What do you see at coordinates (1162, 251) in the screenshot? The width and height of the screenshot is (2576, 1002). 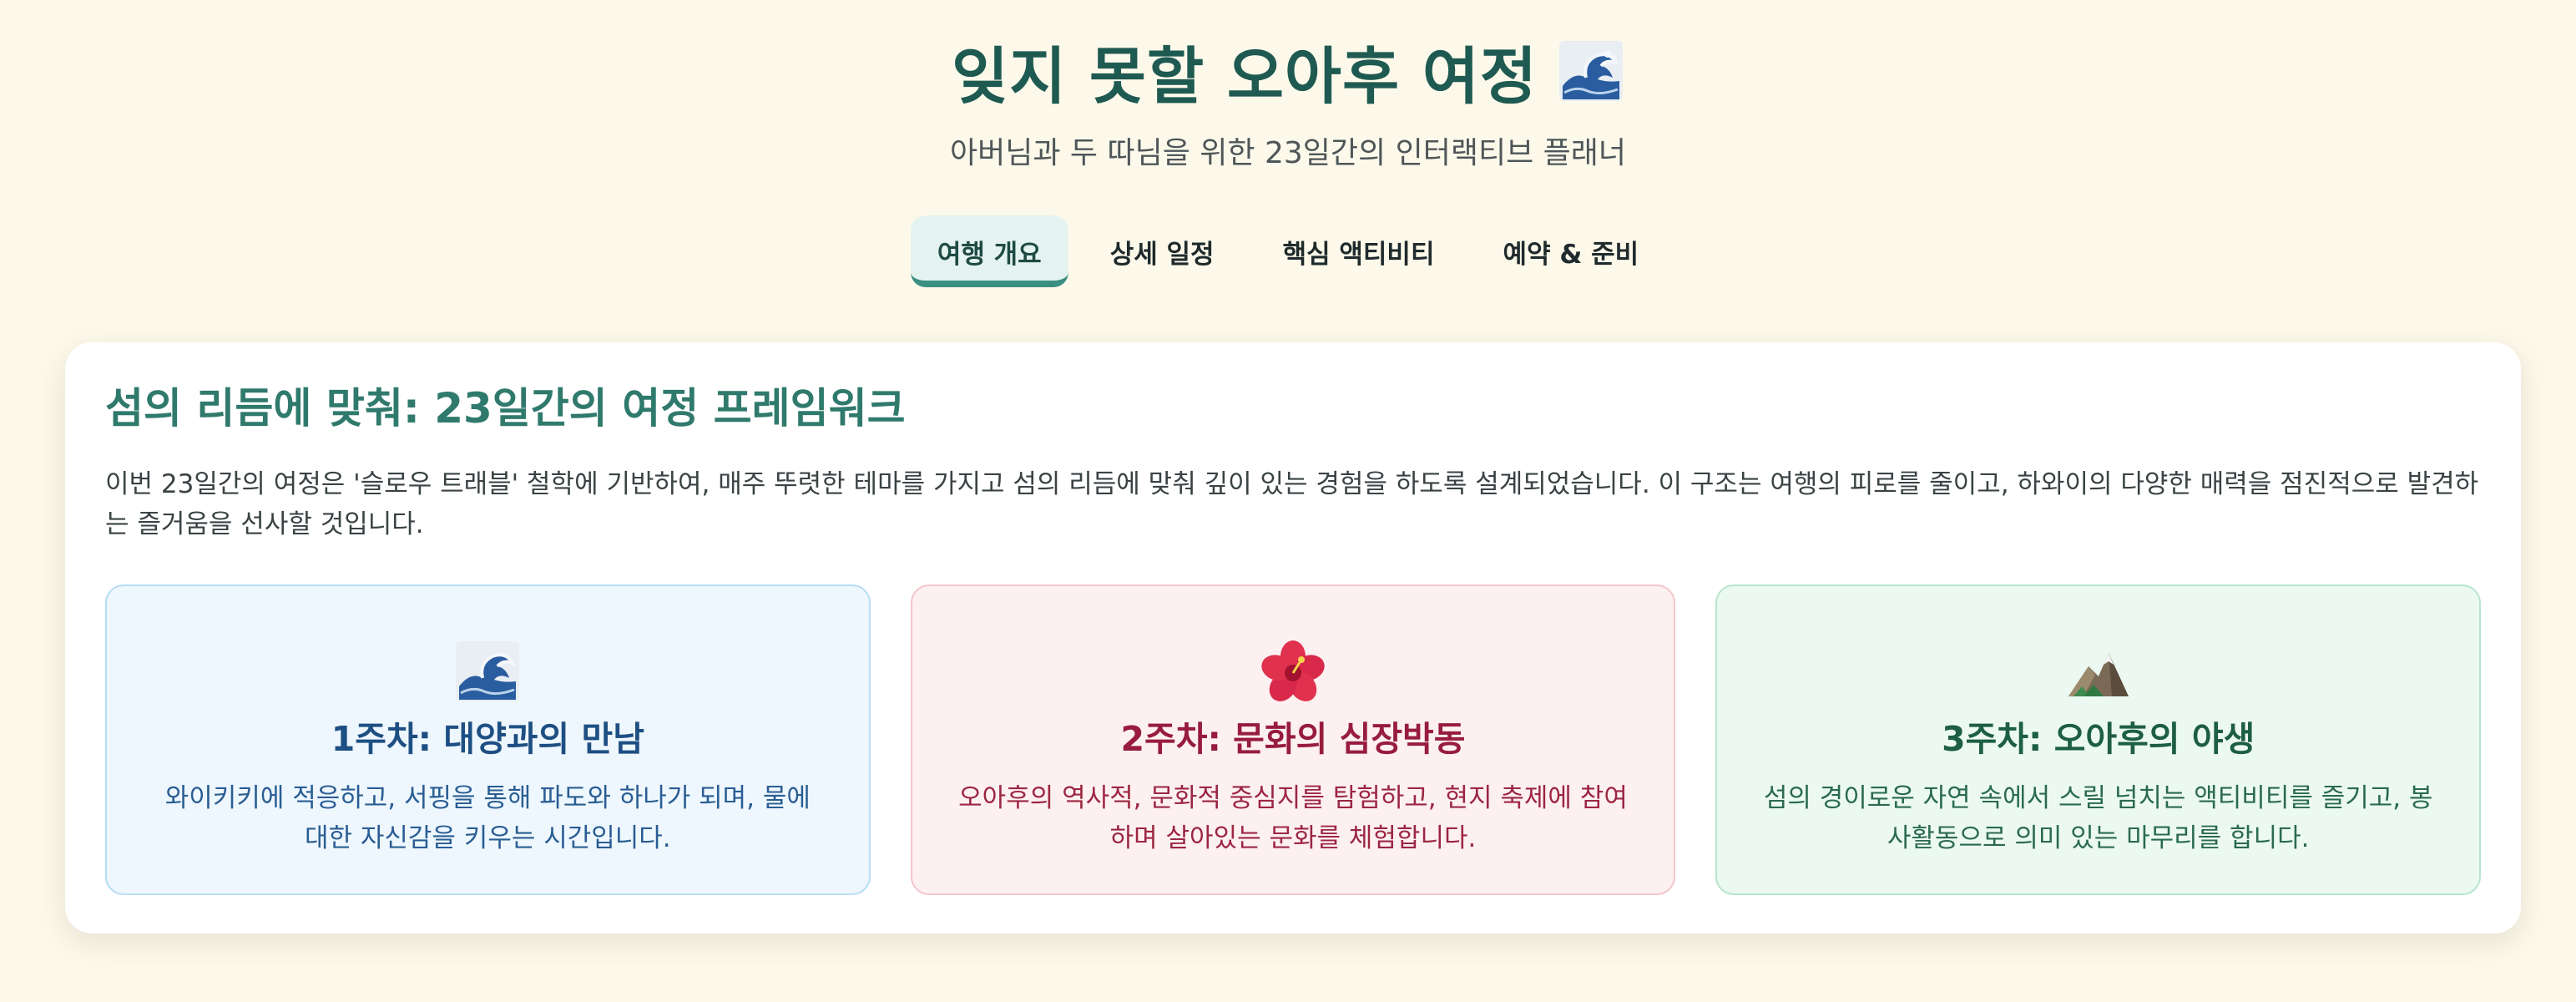 I see `tab-detailed-itinerary: 상세 일정` at bounding box center [1162, 251].